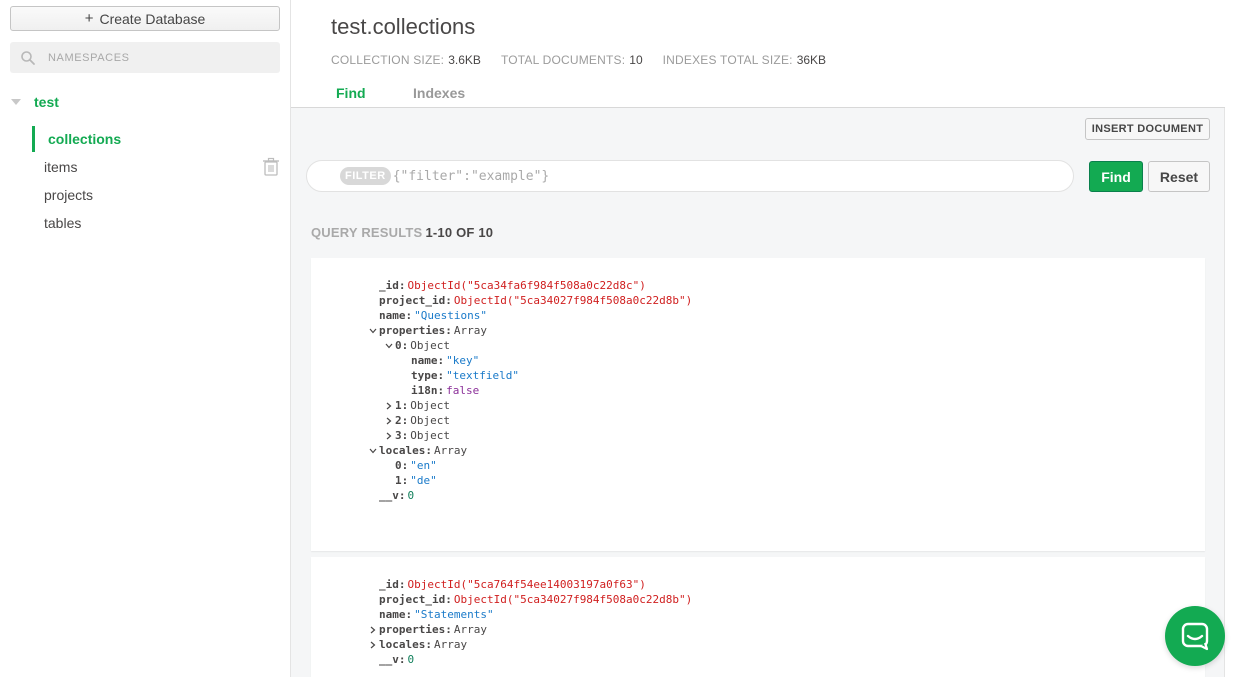 Image resolution: width=1245 pixels, height=677 pixels. Describe the element at coordinates (145, 102) in the screenshot. I see `database-item-test: test` at that location.